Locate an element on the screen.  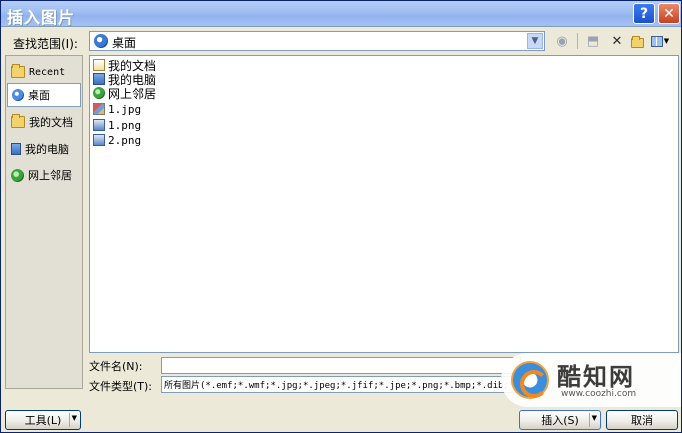
file-name: 1.jpg is located at coordinates (125, 109).